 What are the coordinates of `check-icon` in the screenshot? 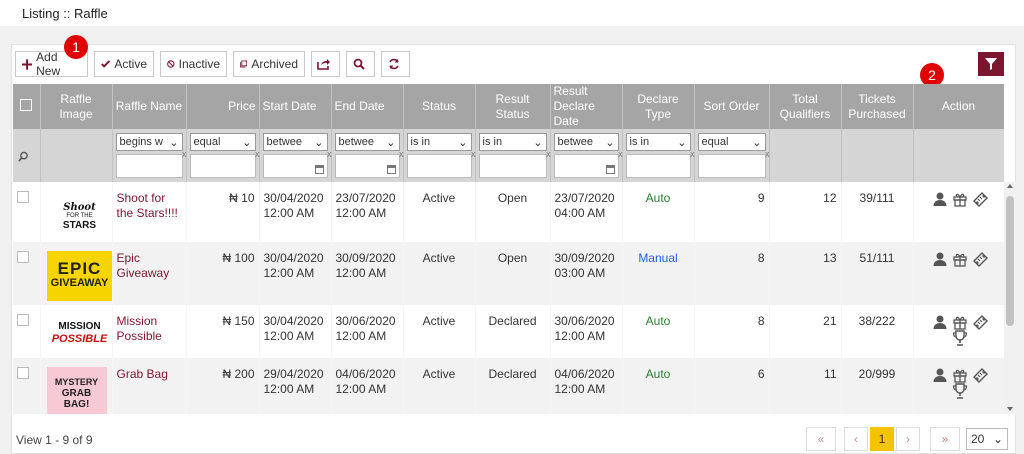 It's located at (106, 64).